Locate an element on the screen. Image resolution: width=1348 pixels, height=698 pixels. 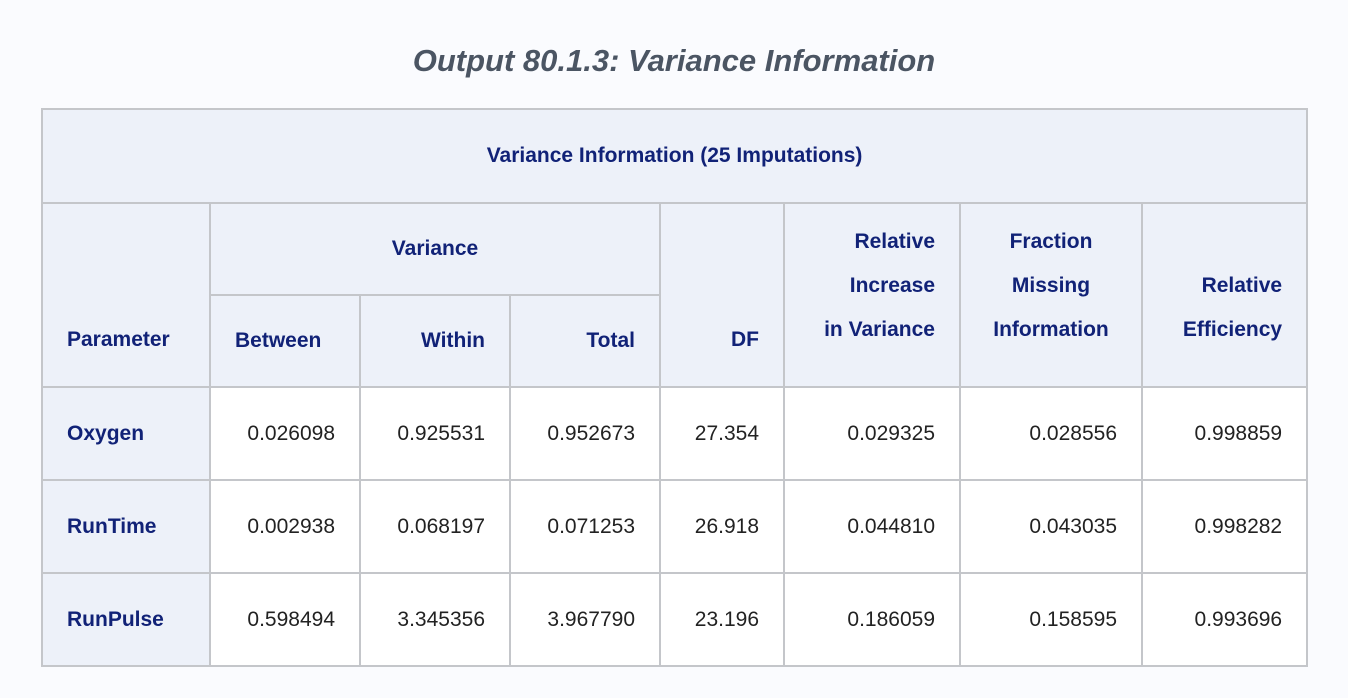
header-relative-increase-line1: Relative is located at coordinates (894, 241).